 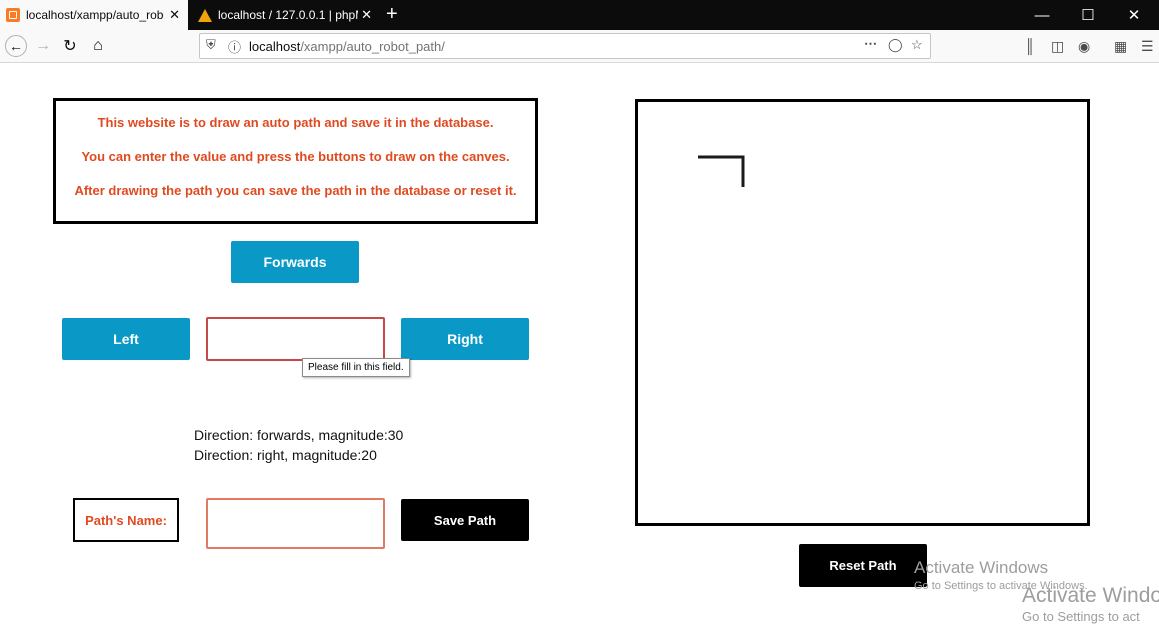 I want to click on menu-icon: ☰, so click(x=1147, y=46).